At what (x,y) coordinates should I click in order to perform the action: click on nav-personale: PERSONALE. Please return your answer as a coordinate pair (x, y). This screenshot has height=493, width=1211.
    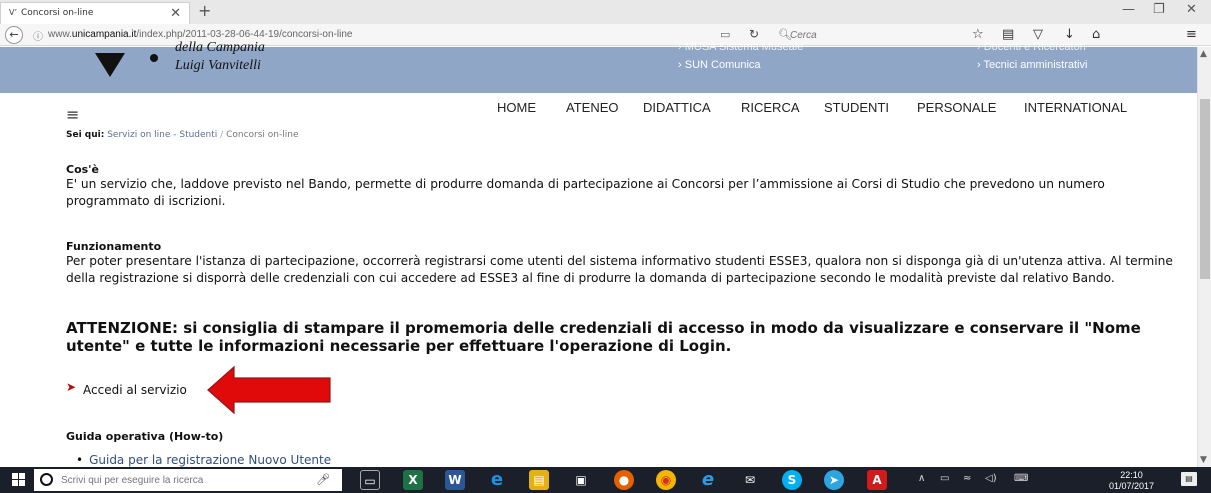
    Looking at the image, I should click on (956, 107).